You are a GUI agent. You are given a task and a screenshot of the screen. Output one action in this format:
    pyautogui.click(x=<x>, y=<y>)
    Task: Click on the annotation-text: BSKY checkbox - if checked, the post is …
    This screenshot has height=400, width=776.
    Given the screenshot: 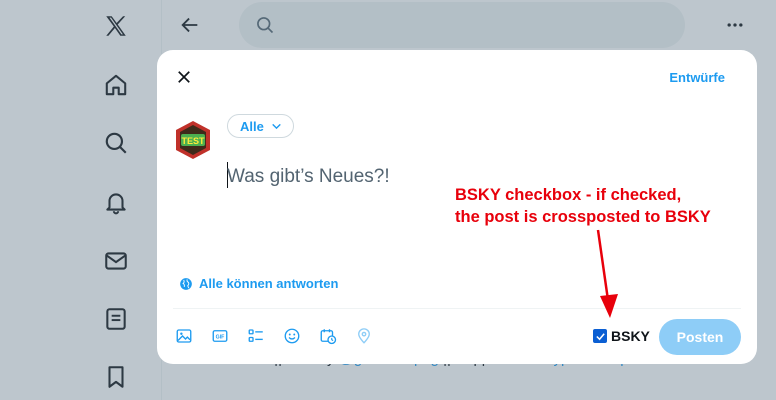 What is the action you would take?
    pyautogui.click(x=583, y=206)
    